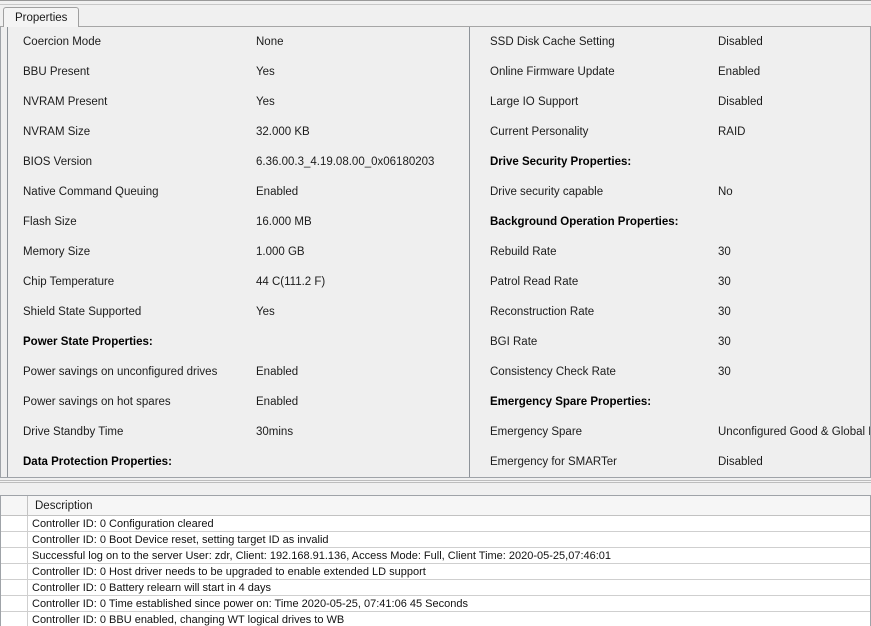 The width and height of the screenshot is (871, 626). What do you see at coordinates (571, 402) in the screenshot?
I see `property-key: Emergency Spare Properties:` at bounding box center [571, 402].